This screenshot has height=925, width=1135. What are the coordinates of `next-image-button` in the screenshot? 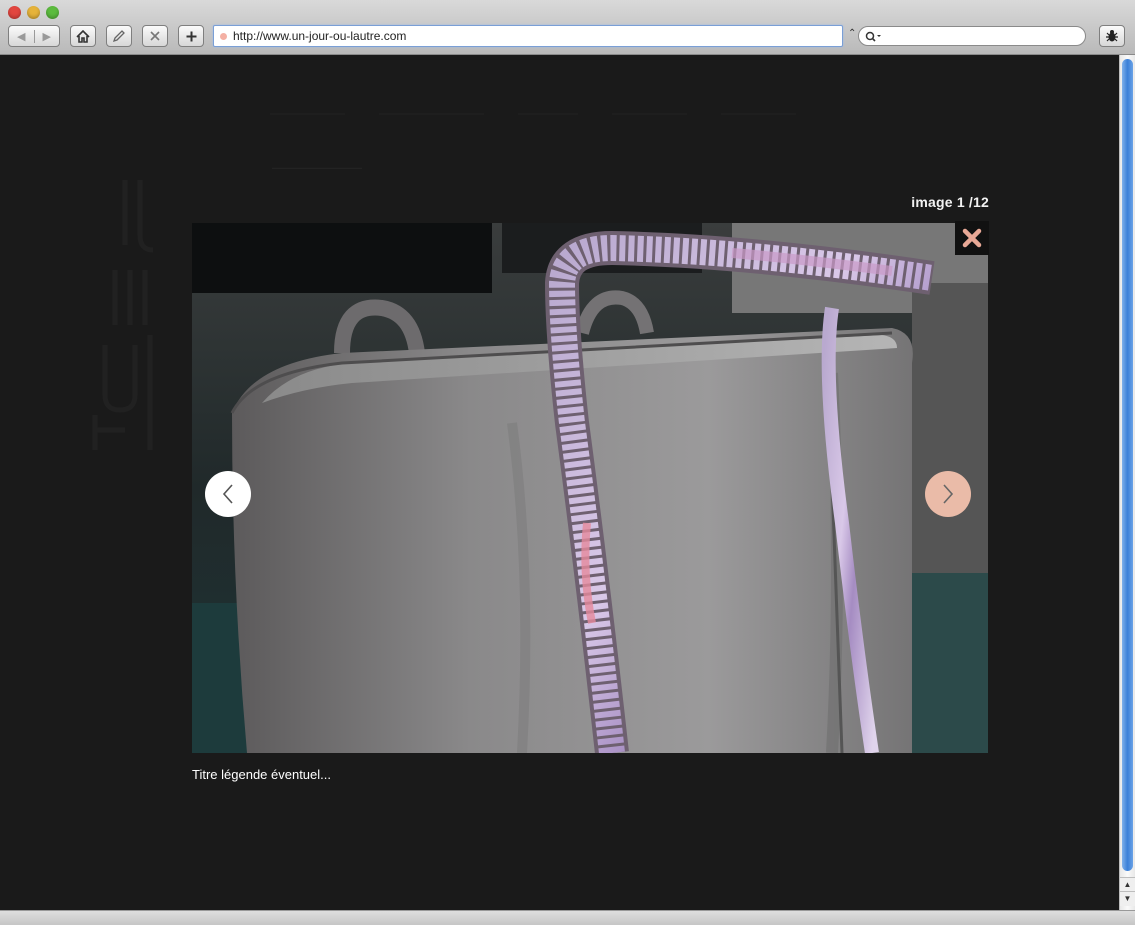 It's located at (948, 494).